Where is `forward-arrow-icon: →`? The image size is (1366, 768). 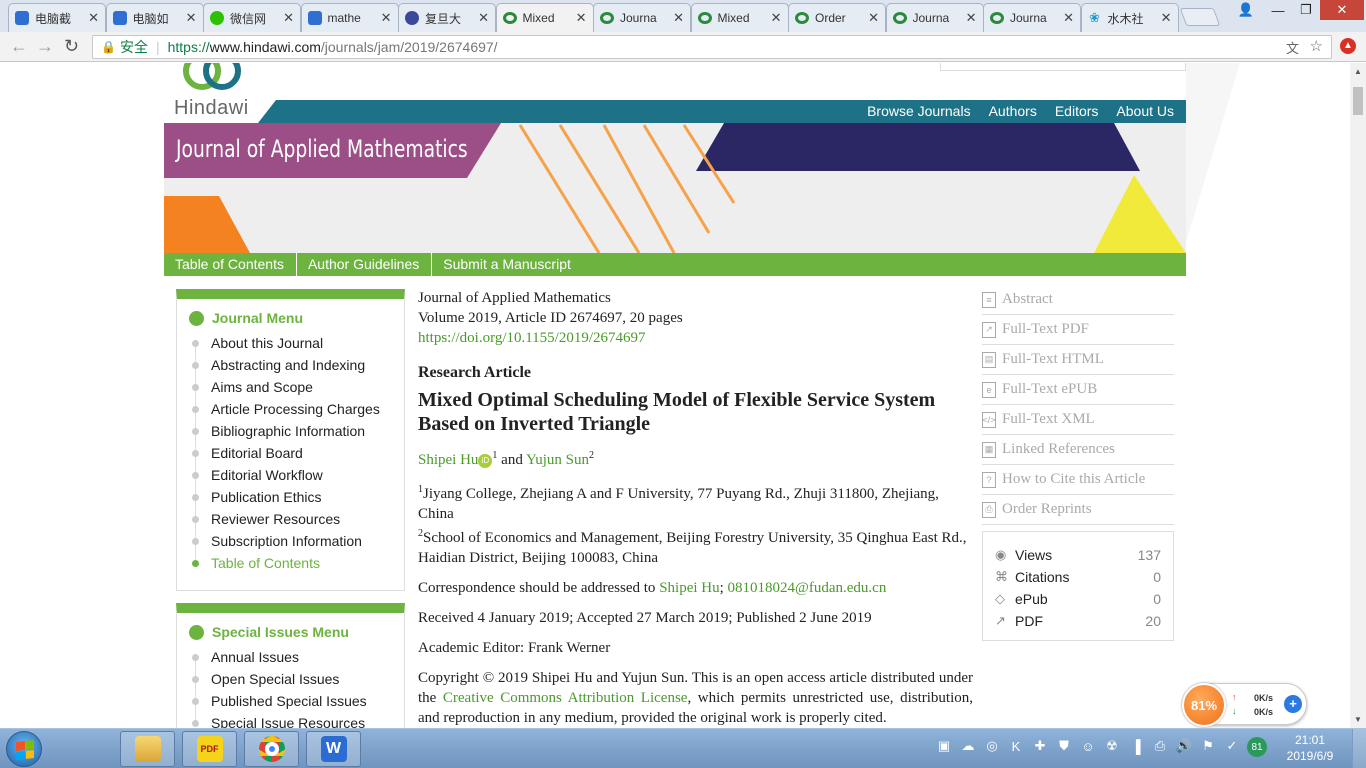 forward-arrow-icon: → is located at coordinates (45, 46).